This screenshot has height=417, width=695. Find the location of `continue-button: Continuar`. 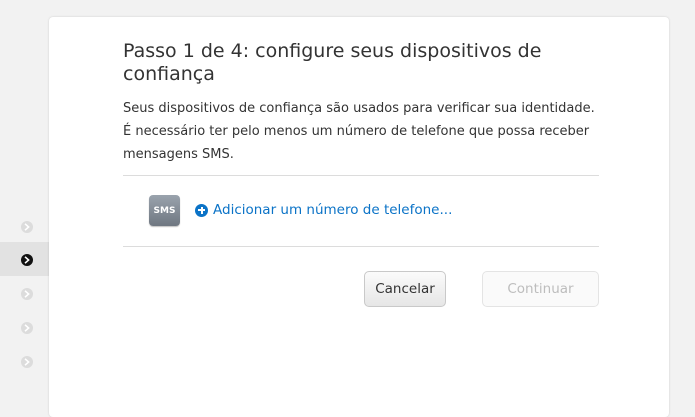

continue-button: Continuar is located at coordinates (540, 289).